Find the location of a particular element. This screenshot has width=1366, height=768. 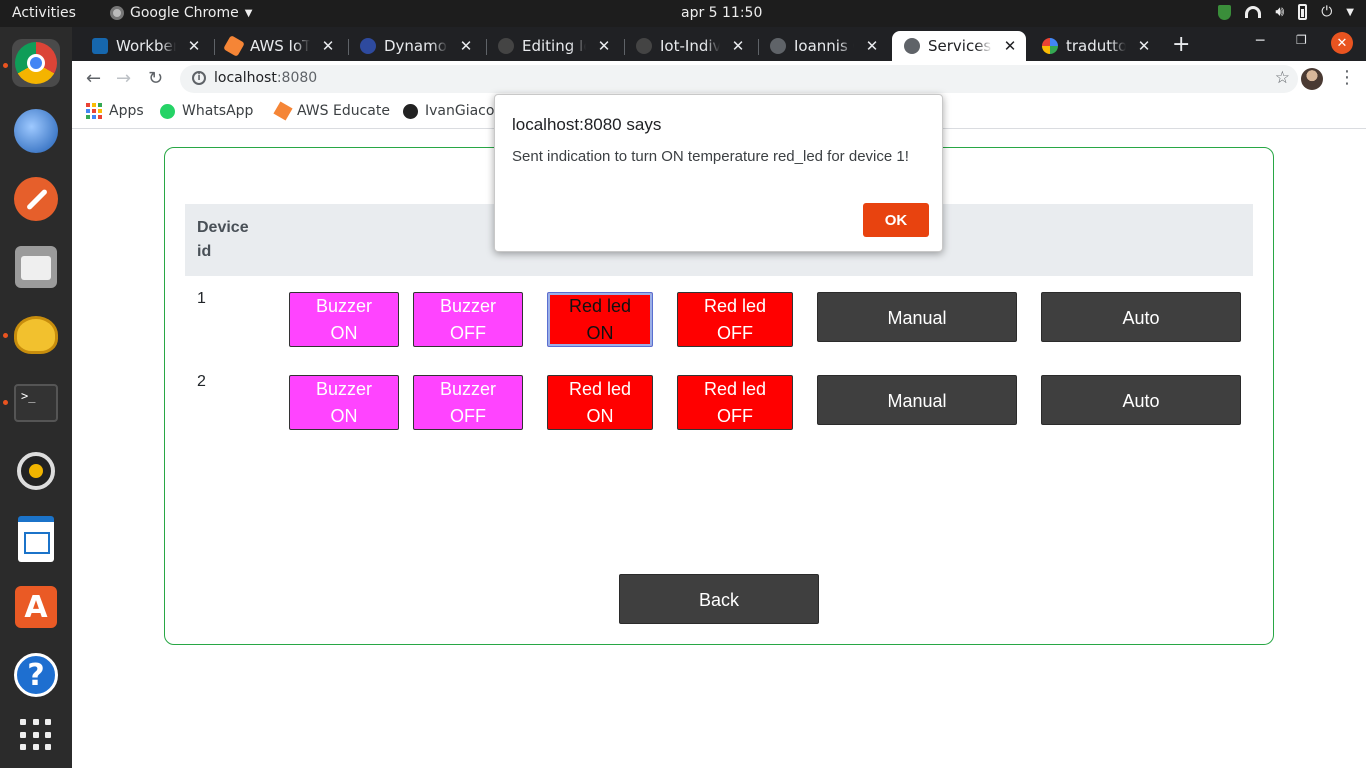

bookmark-aws-educate: AWS Educate is located at coordinates (331, 111).